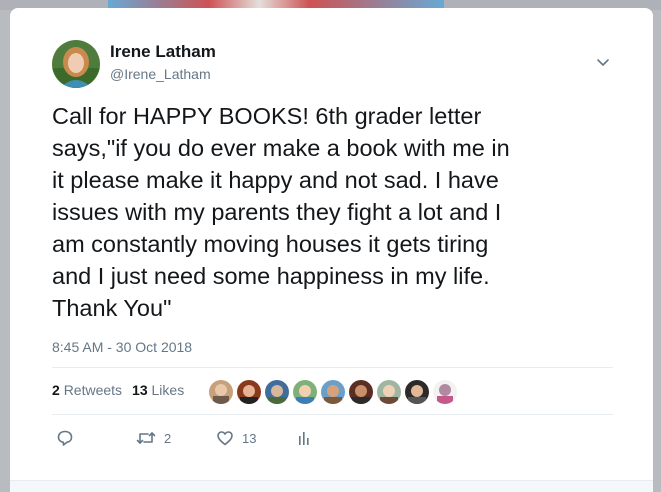  I want to click on retweet-icon, so click(146, 438).